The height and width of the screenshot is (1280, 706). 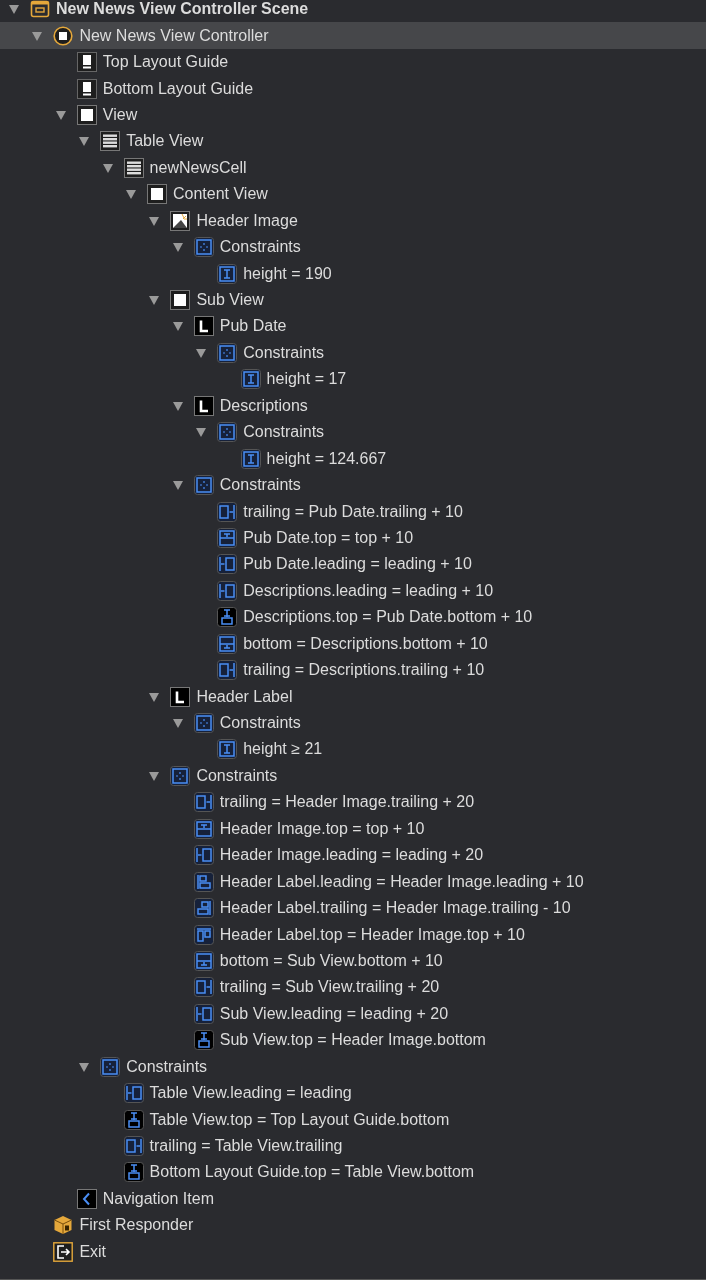 I want to click on image-view-icon, so click(x=180, y=220).